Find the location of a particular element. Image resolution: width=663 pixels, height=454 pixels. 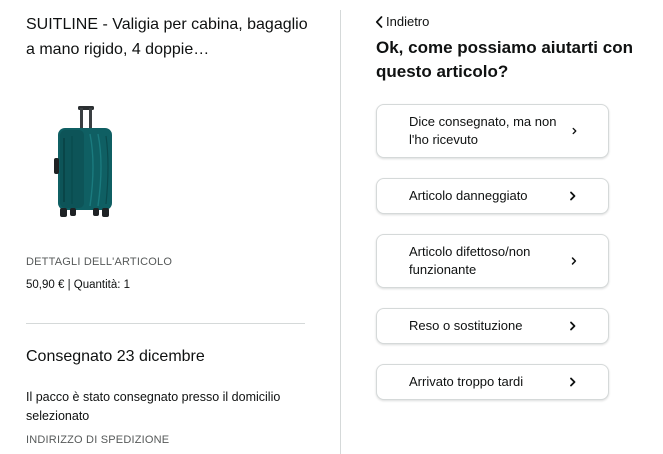

option-arrived-late-button: Arrivato troppo tardi is located at coordinates (492, 382).